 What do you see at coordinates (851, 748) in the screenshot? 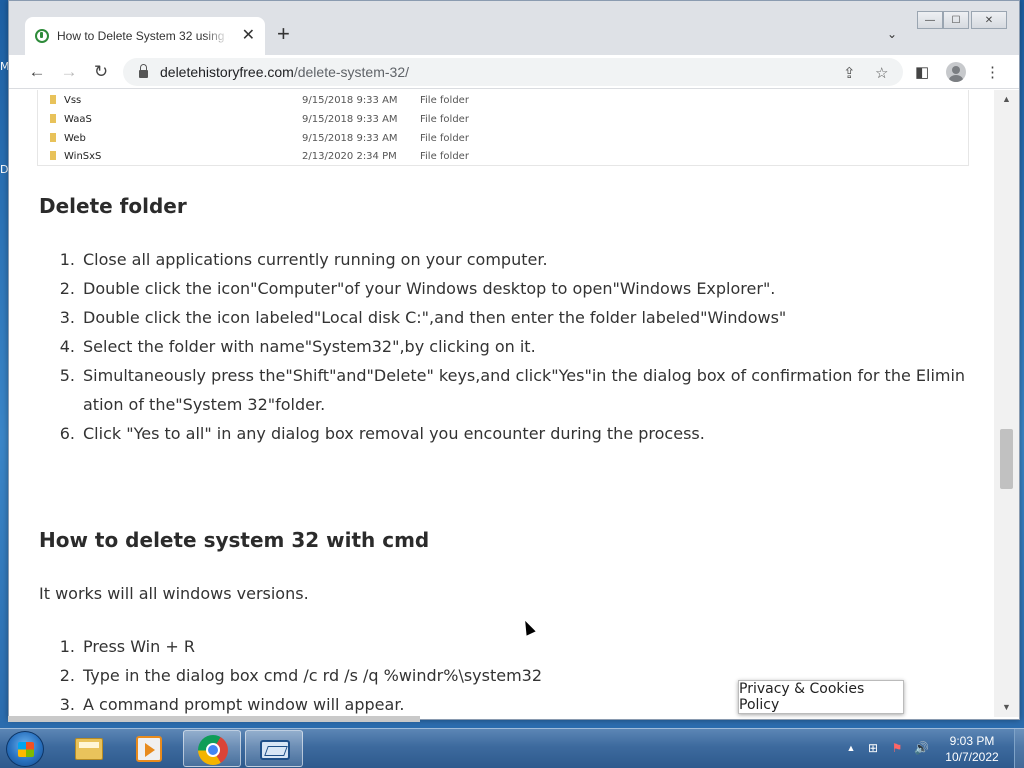
I see `show-hidden-icons-icon: ▲` at bounding box center [851, 748].